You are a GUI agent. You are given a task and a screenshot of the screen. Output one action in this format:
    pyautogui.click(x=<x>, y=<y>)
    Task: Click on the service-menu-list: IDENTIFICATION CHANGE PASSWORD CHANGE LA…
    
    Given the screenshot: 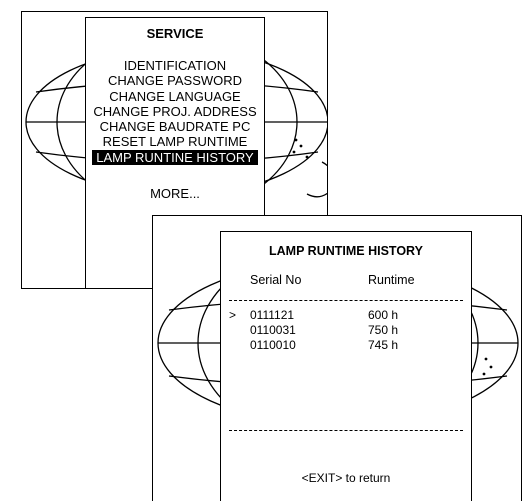 What is the action you would take?
    pyautogui.click(x=175, y=111)
    